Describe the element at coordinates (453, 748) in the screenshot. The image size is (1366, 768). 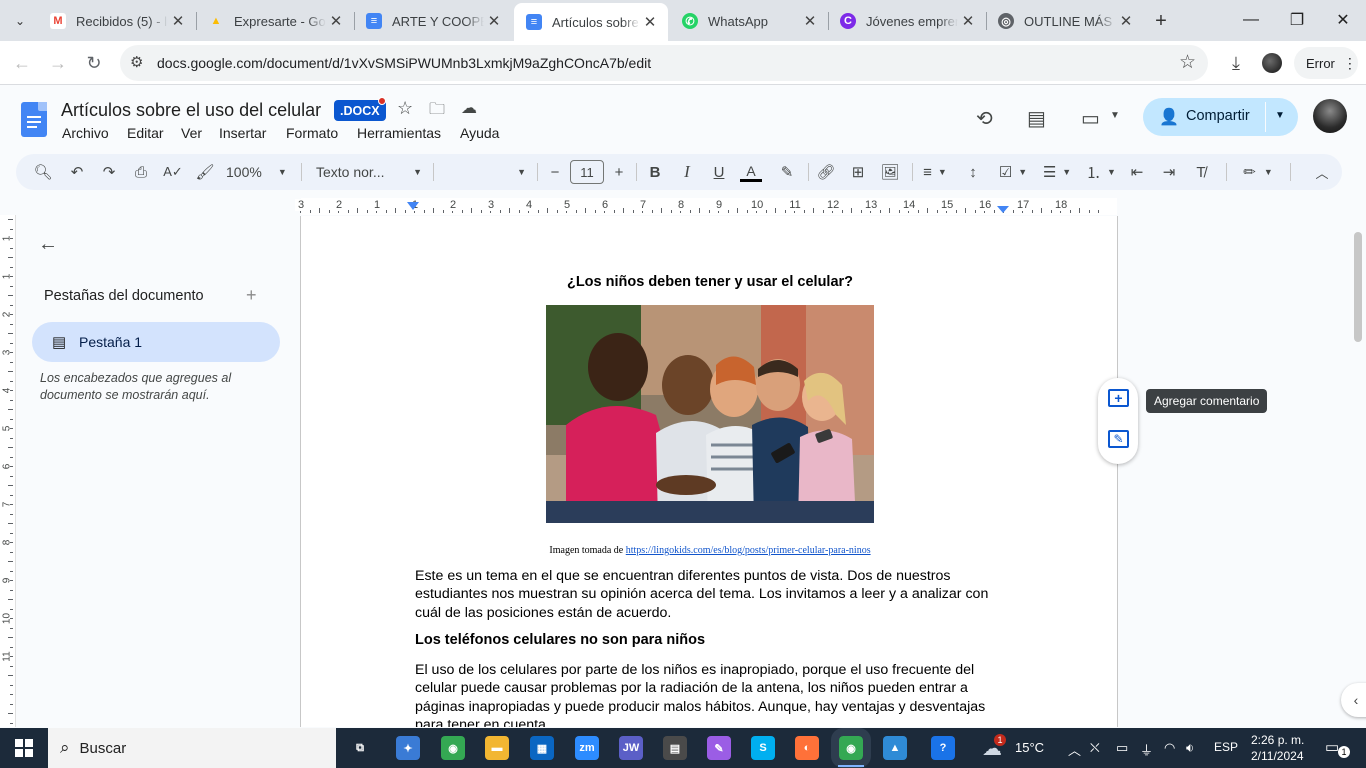
I see `chrome-icon: ◉` at that location.